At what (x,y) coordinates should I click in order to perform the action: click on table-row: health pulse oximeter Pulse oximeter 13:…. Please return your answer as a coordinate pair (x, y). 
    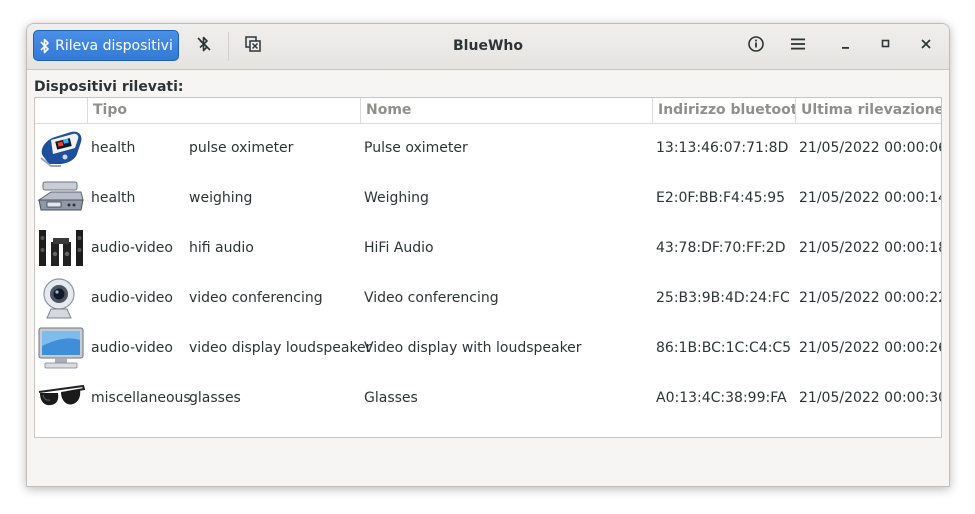
    Looking at the image, I should click on (488, 148).